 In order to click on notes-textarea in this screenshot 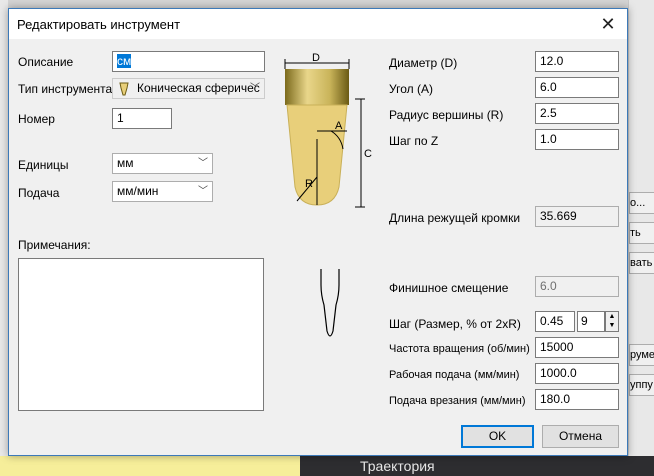, I will do `click(141, 334)`.